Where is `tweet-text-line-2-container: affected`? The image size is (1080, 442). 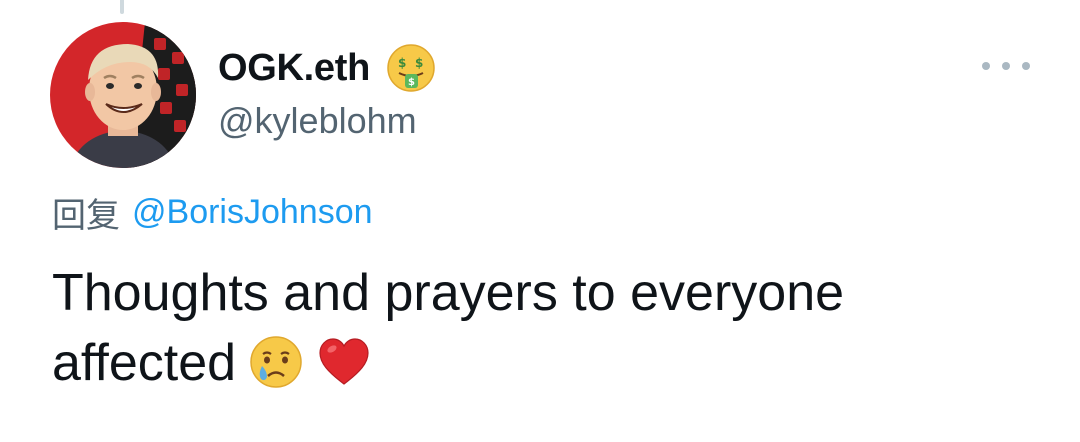 tweet-text-line-2-container: affected is located at coordinates (552, 363).